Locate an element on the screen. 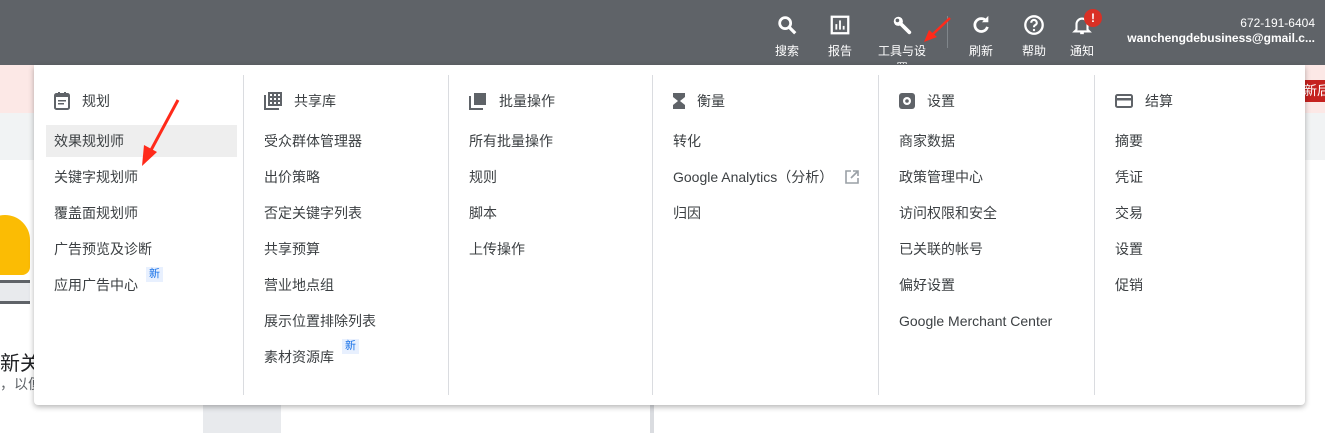 The width and height of the screenshot is (1325, 433). app-ad-hub-label: 应用广告中心 is located at coordinates (96, 285).